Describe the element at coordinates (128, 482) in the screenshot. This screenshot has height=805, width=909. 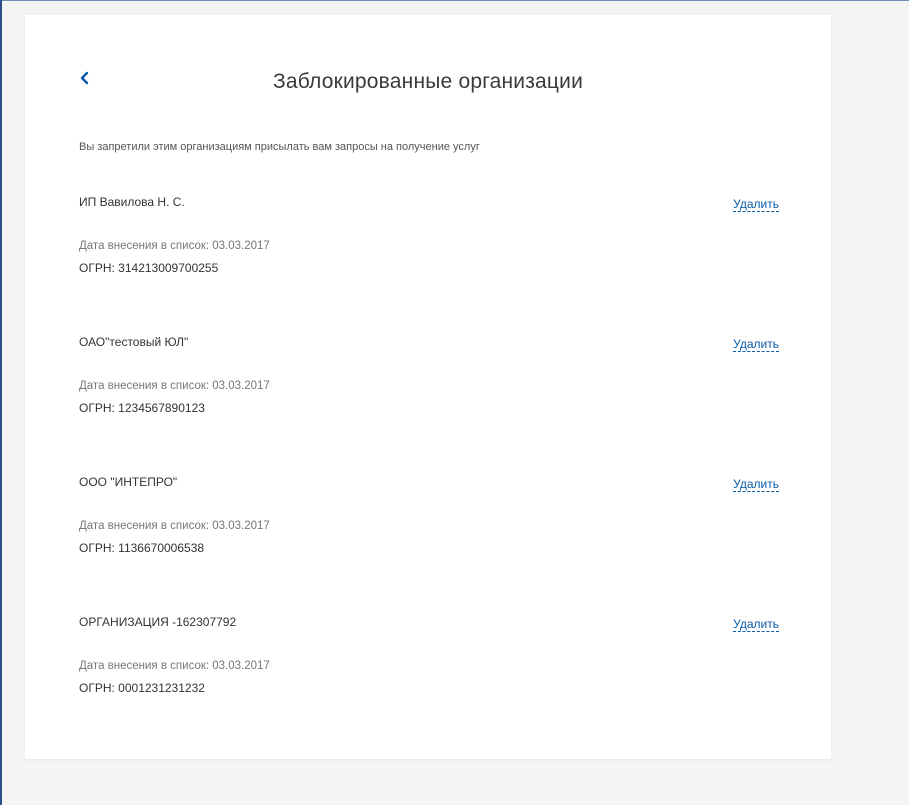
I see `organization-name: ООО "ИНТЕПРО"` at that location.